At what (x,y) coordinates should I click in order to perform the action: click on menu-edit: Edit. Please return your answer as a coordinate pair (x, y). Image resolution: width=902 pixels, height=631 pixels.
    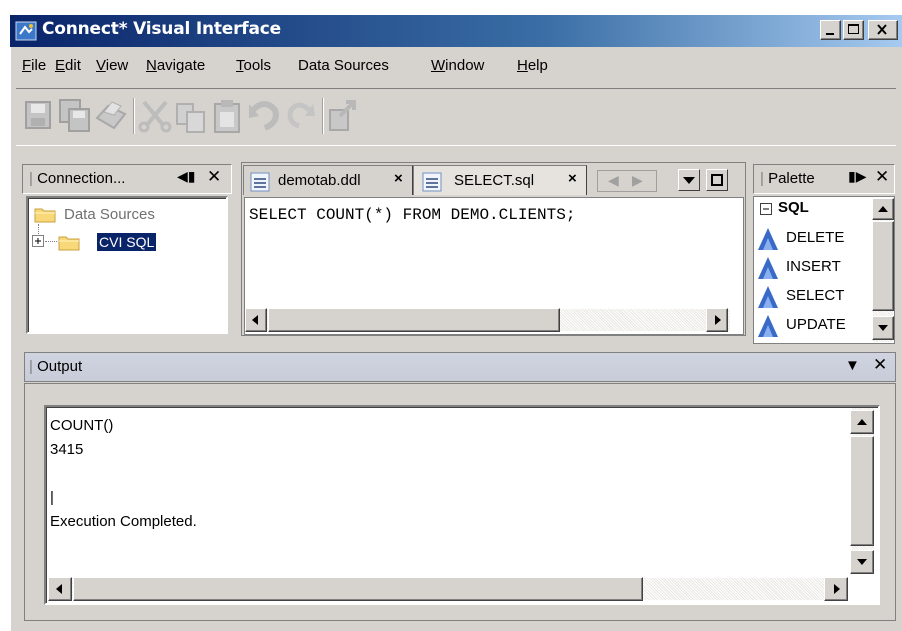
    Looking at the image, I should click on (68, 65).